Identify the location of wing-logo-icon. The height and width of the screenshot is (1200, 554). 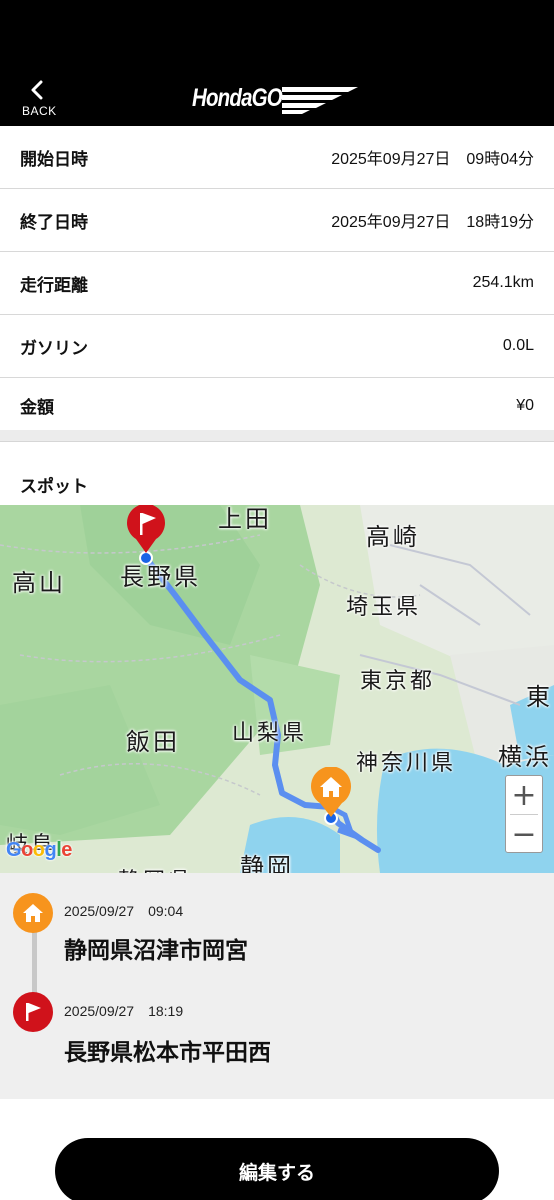
(320, 100).